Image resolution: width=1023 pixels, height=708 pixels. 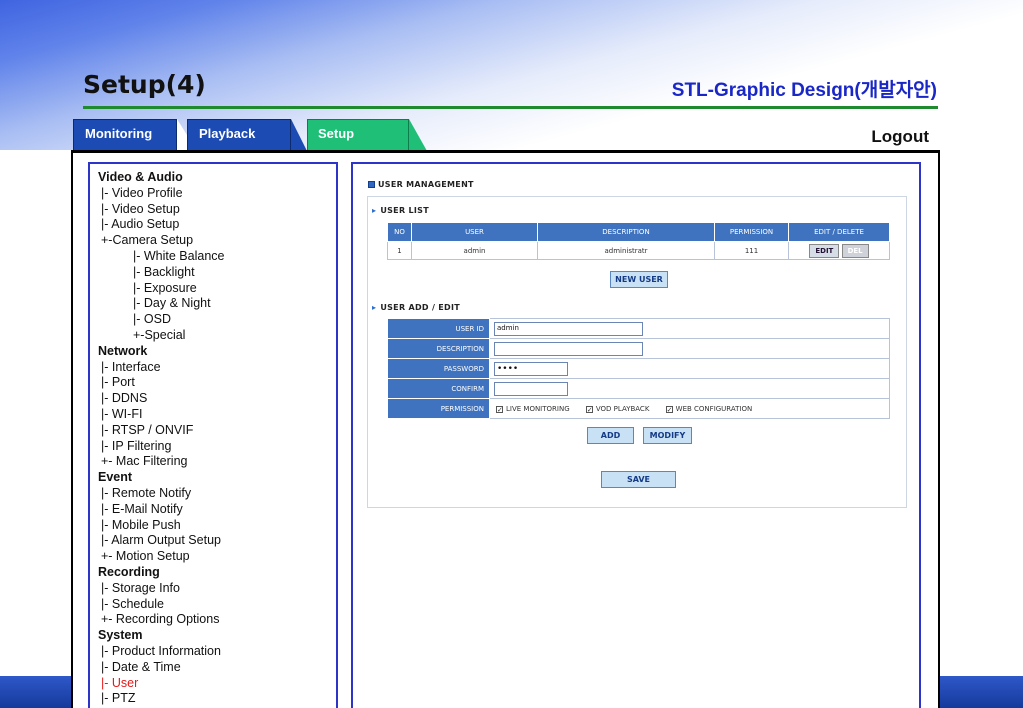 What do you see at coordinates (639, 279) in the screenshot?
I see `new-user-button: NEW USER` at bounding box center [639, 279].